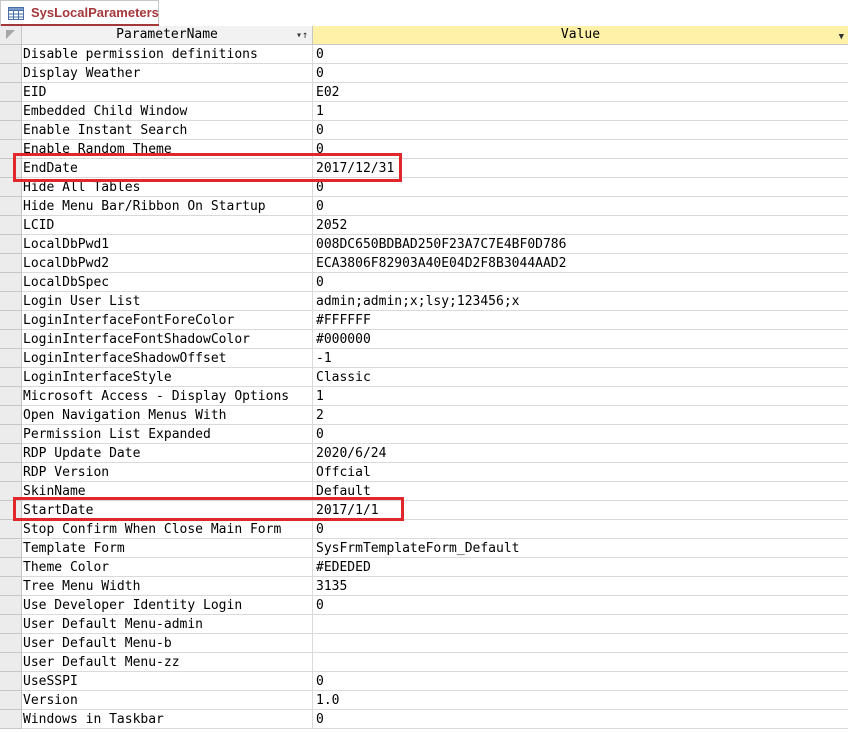  Describe the element at coordinates (167, 168) in the screenshot. I see `cell-parameter-name: EndDate` at that location.